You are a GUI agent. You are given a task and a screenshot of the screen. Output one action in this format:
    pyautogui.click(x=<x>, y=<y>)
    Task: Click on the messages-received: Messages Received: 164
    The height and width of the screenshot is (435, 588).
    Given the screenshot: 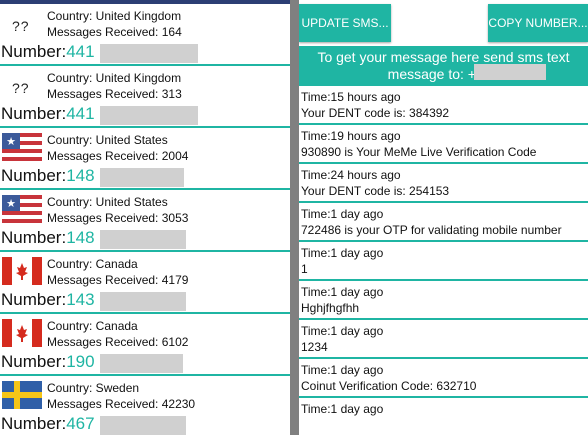 What is the action you would take?
    pyautogui.click(x=114, y=32)
    